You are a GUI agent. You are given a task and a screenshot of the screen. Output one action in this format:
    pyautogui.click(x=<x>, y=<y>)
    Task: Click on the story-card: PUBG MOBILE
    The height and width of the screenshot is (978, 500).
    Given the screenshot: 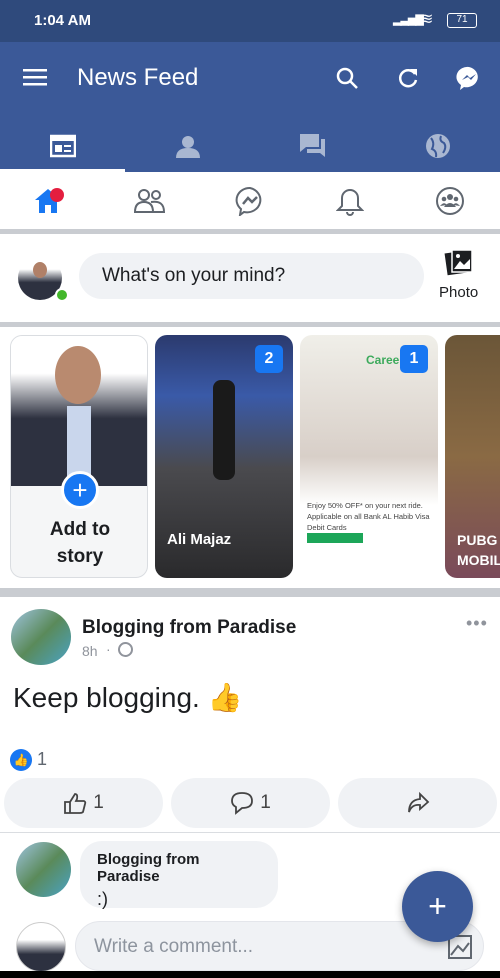 What is the action you would take?
    pyautogui.click(x=472, y=456)
    